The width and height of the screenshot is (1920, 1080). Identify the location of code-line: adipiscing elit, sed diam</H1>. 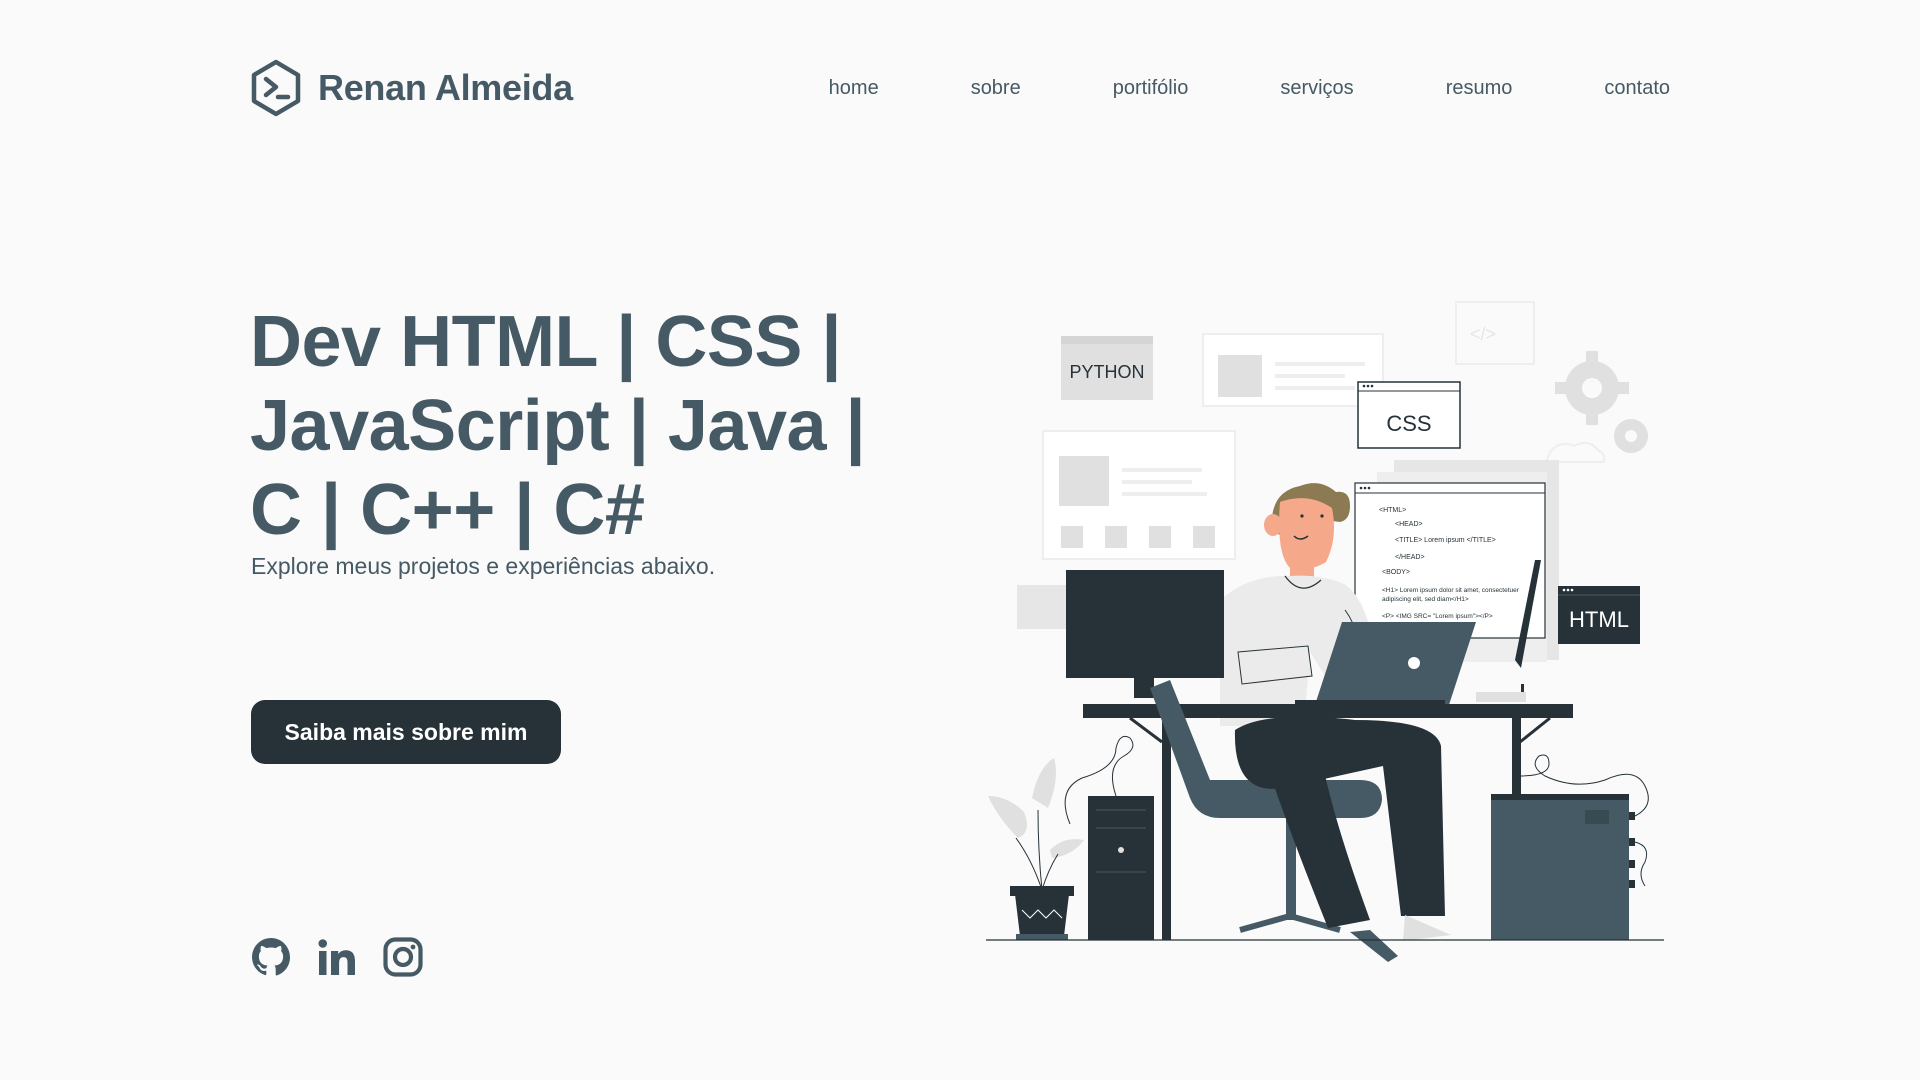
(1425, 599).